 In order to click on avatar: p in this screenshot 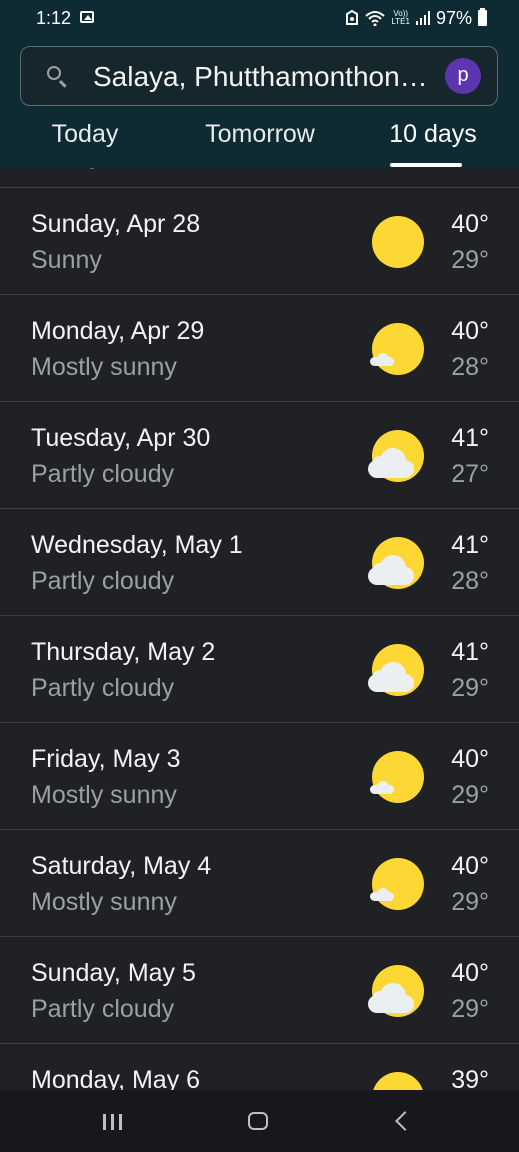, I will do `click(463, 76)`.